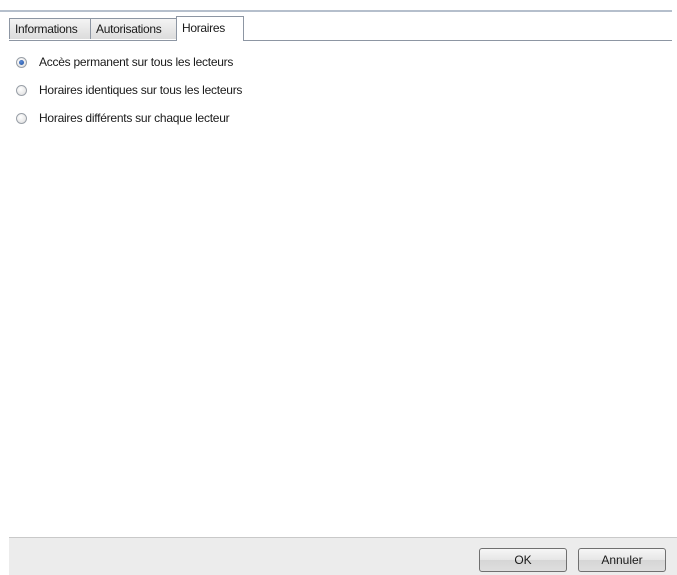 This screenshot has height=575, width=677. What do you see at coordinates (523, 560) in the screenshot?
I see `ok-button: OK` at bounding box center [523, 560].